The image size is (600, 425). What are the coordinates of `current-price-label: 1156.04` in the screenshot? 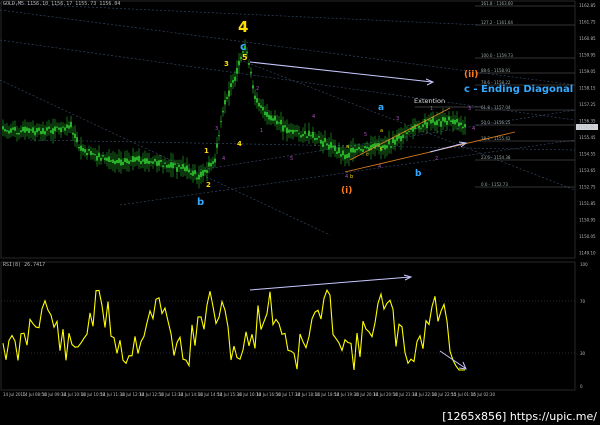 It's located at (586, 127).